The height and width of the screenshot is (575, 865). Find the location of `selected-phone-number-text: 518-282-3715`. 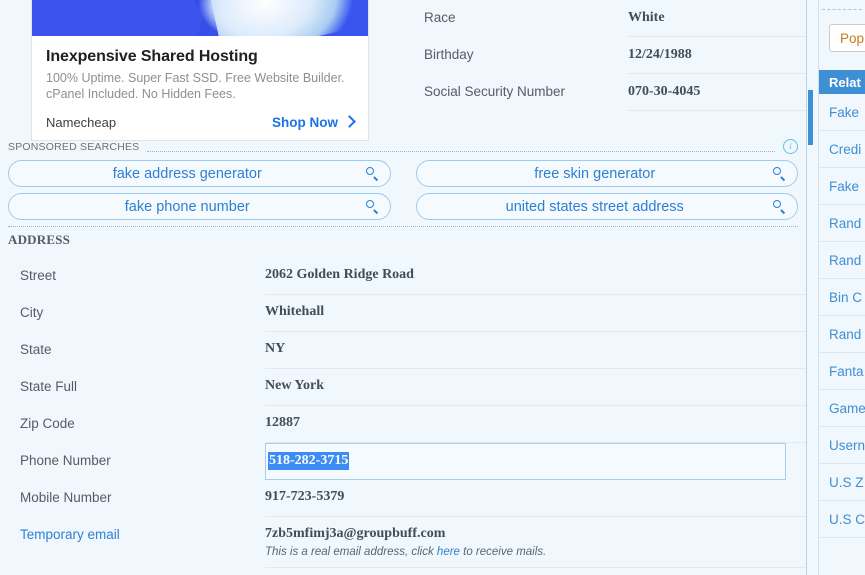

selected-phone-number-text: 518-282-3715 is located at coordinates (309, 461).